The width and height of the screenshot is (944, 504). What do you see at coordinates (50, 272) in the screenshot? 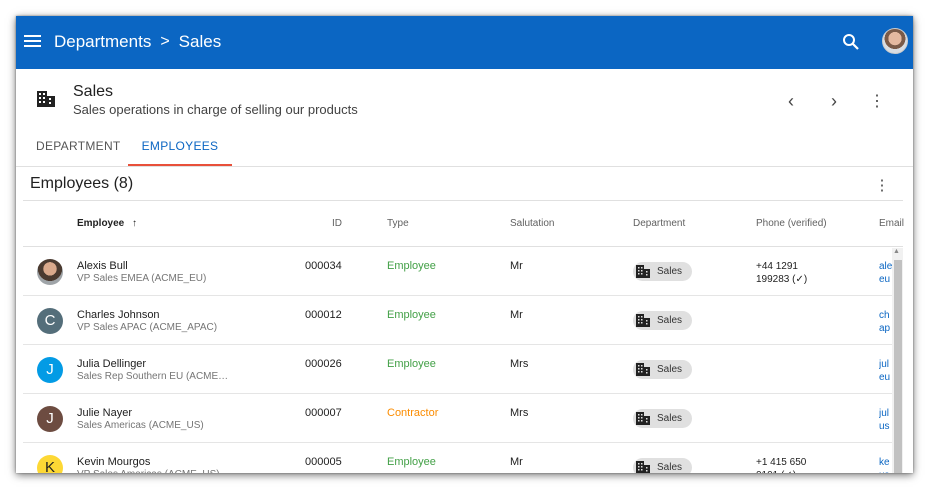
I see `avatar` at bounding box center [50, 272].